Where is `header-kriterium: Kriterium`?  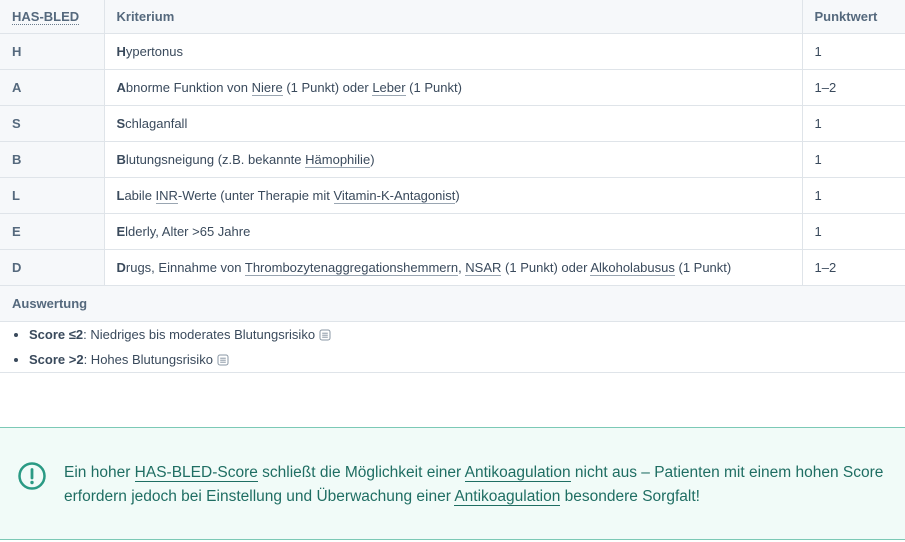 header-kriterium: Kriterium is located at coordinates (453, 17).